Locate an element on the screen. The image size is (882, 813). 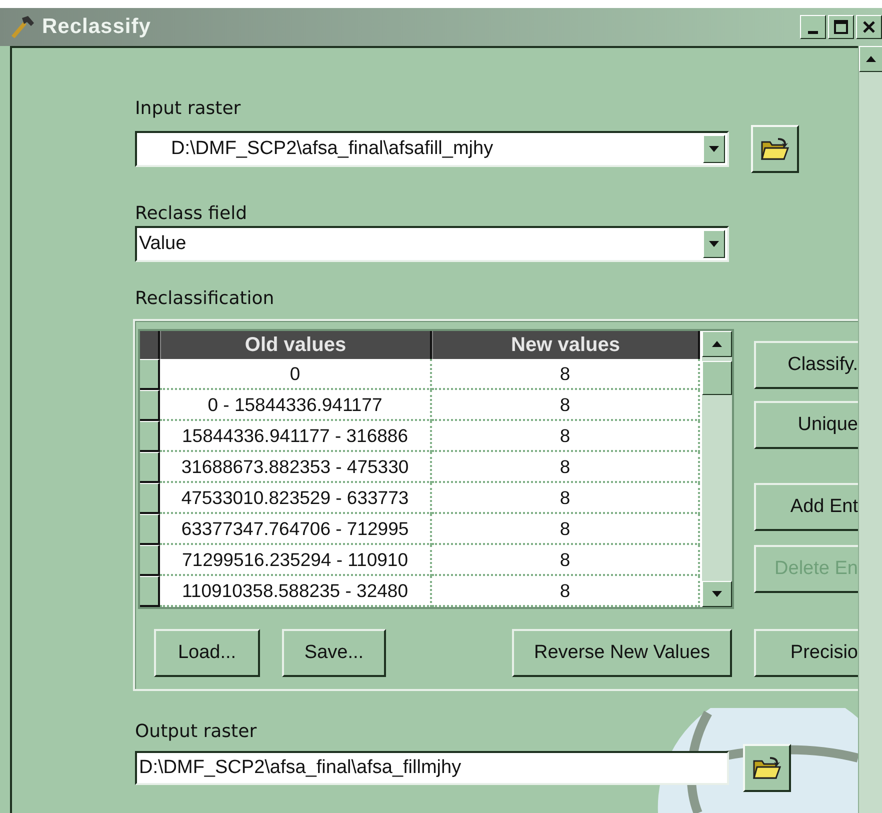
table-scrollbar is located at coordinates (716, 469).